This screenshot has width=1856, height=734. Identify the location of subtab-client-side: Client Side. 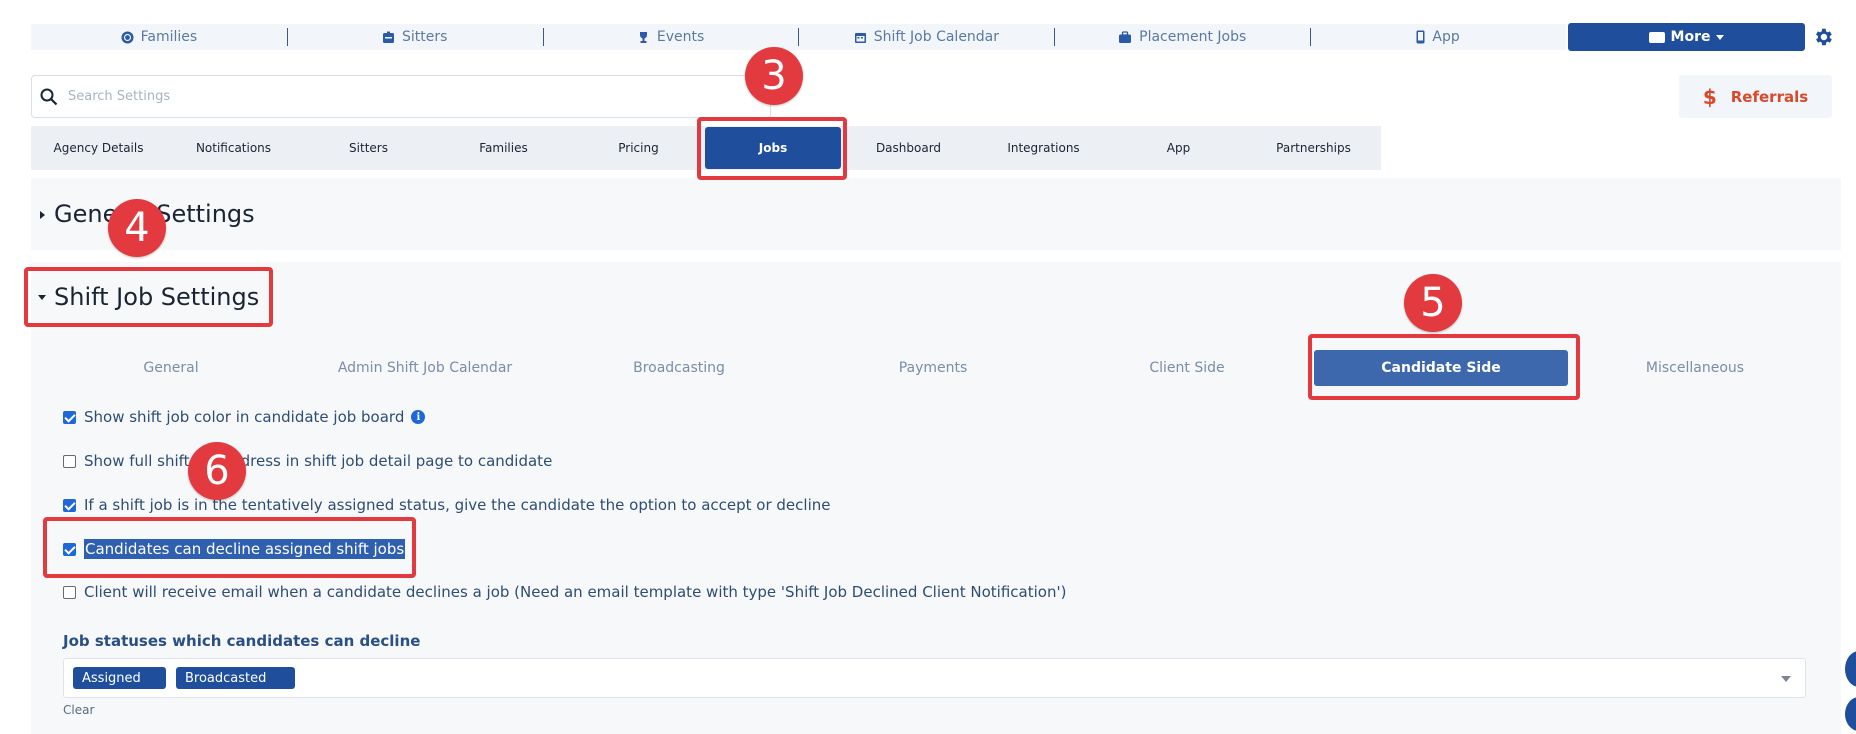
(1187, 368).